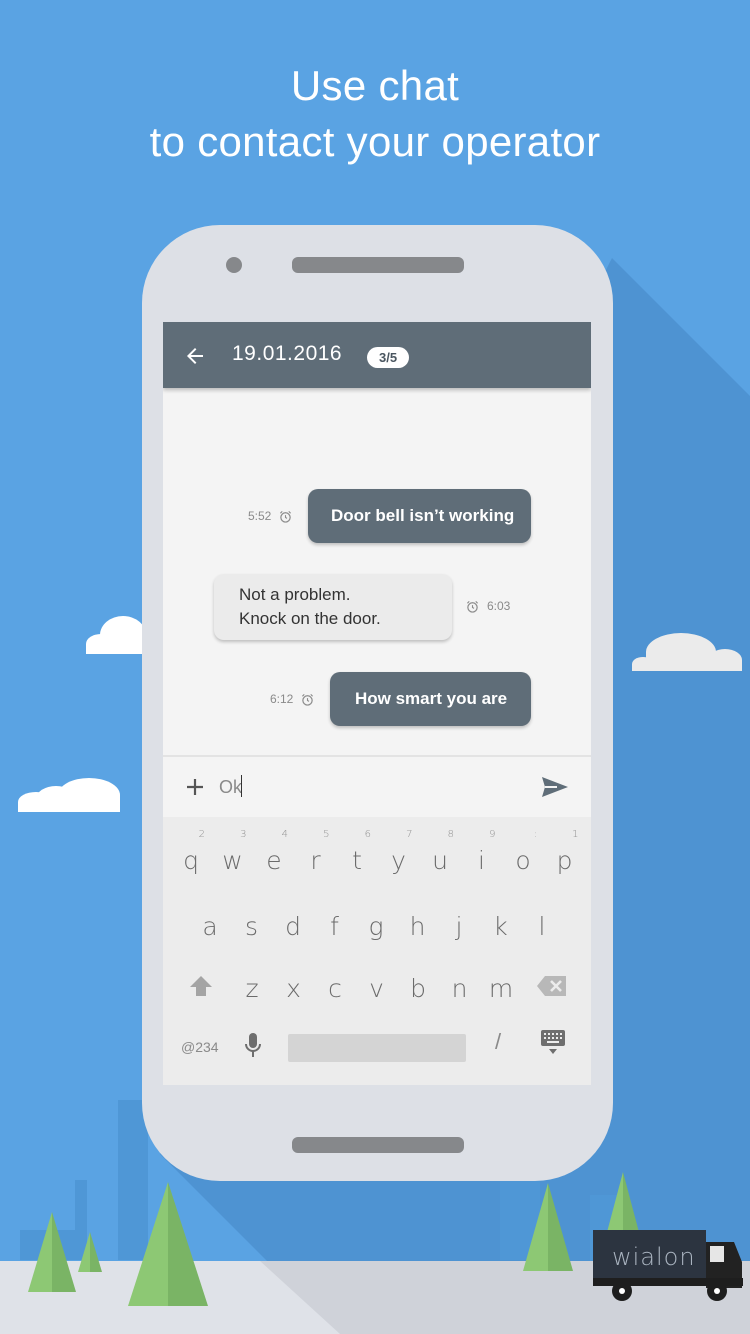 The height and width of the screenshot is (1334, 750). Describe the element at coordinates (419, 516) in the screenshot. I see `message-bubble-outgoing: Door bell isn’t working` at that location.